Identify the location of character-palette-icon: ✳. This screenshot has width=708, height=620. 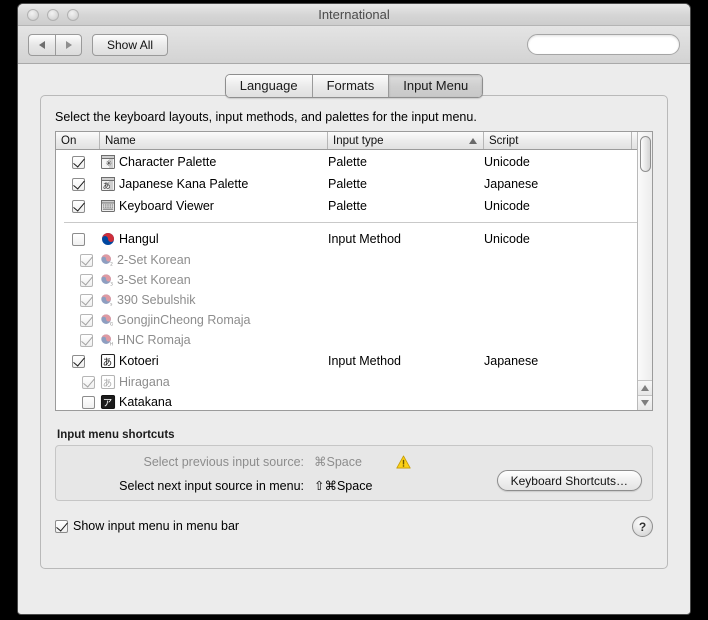
(108, 162).